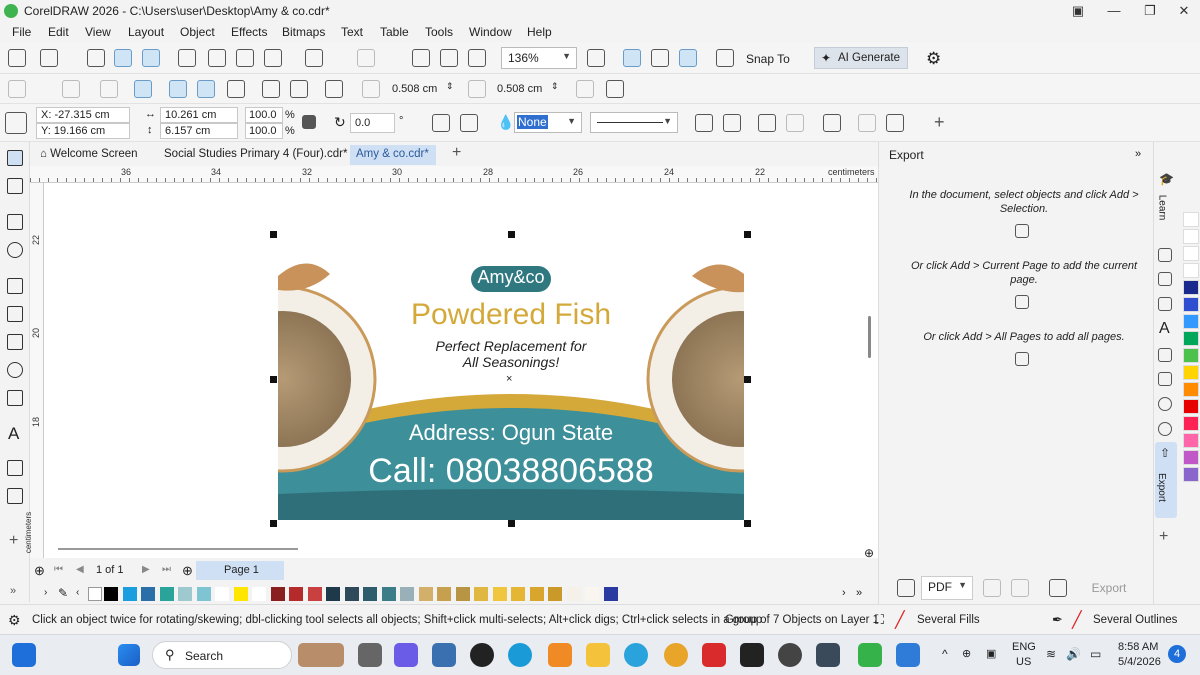 Image resolution: width=1200 pixels, height=675 pixels. I want to click on tray-app-icon: ▣, so click(991, 653).